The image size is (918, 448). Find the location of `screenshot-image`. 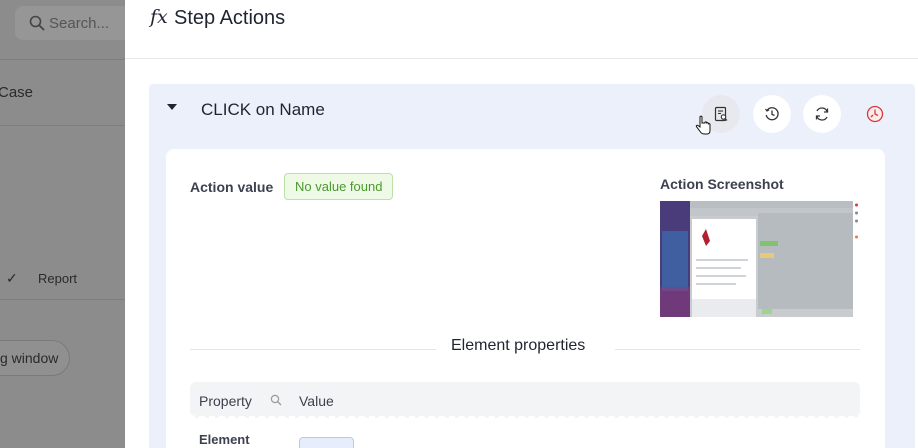

screenshot-image is located at coordinates (760, 259).